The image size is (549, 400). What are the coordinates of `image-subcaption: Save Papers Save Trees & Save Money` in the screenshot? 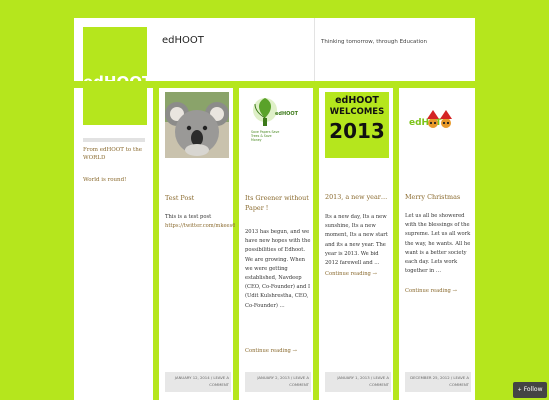 It's located at (265, 136).